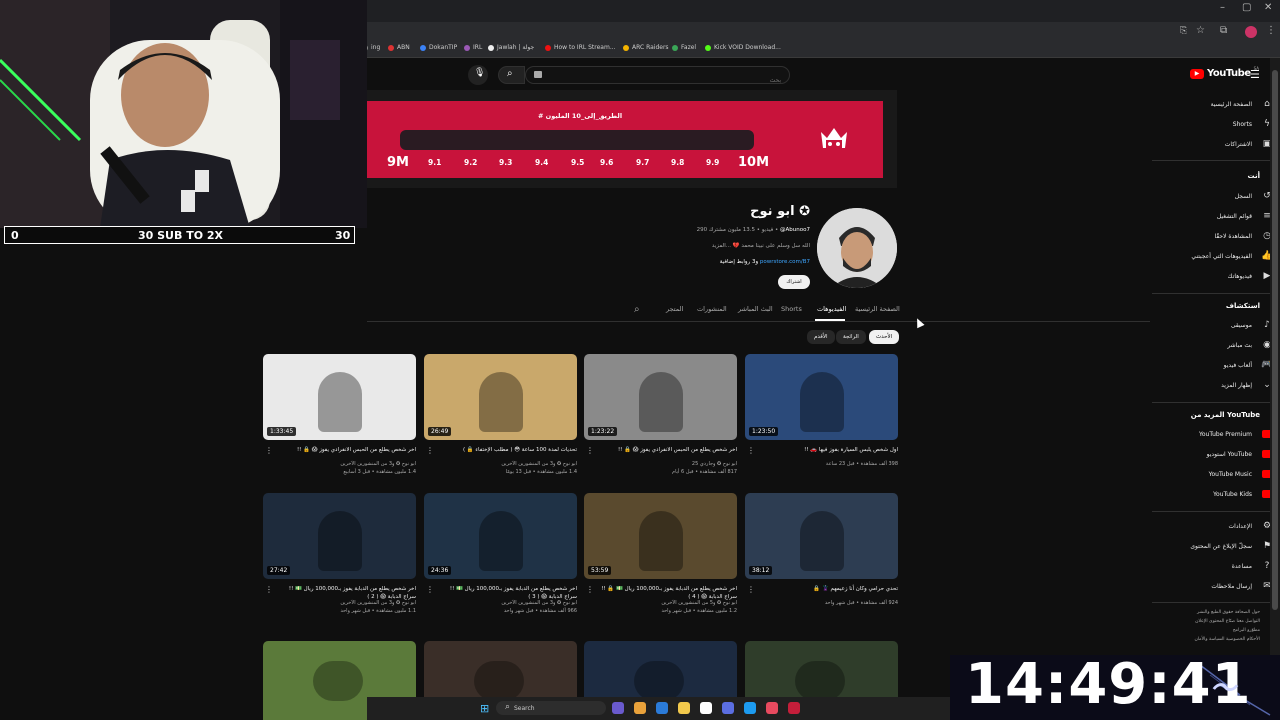  What do you see at coordinates (484, 708) in the screenshot?
I see `windows-start-icon: ⊞` at bounding box center [484, 708].